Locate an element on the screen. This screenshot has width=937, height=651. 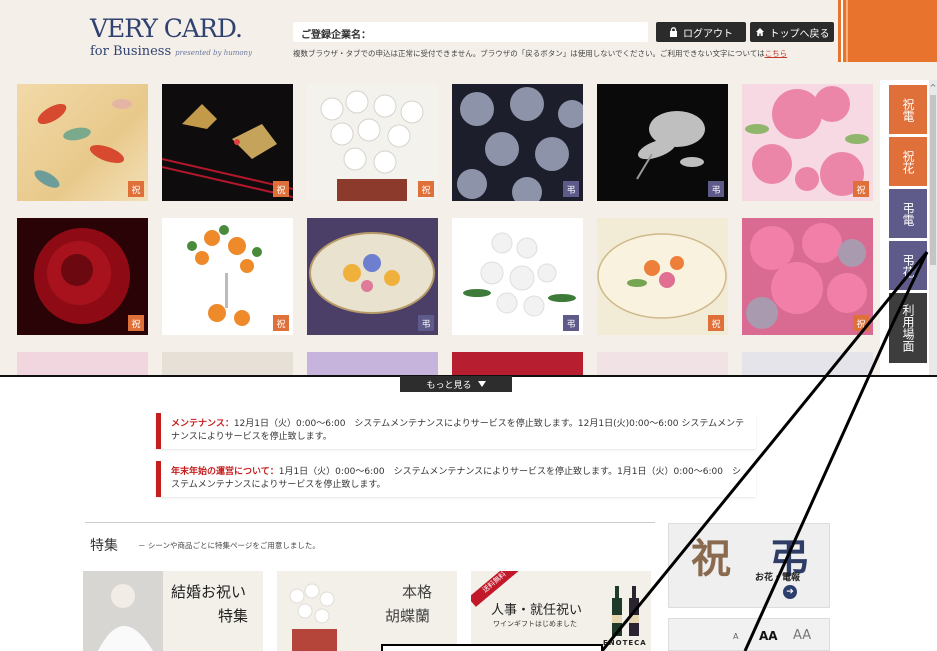
show-more-button: もっと見る is located at coordinates (456, 384).